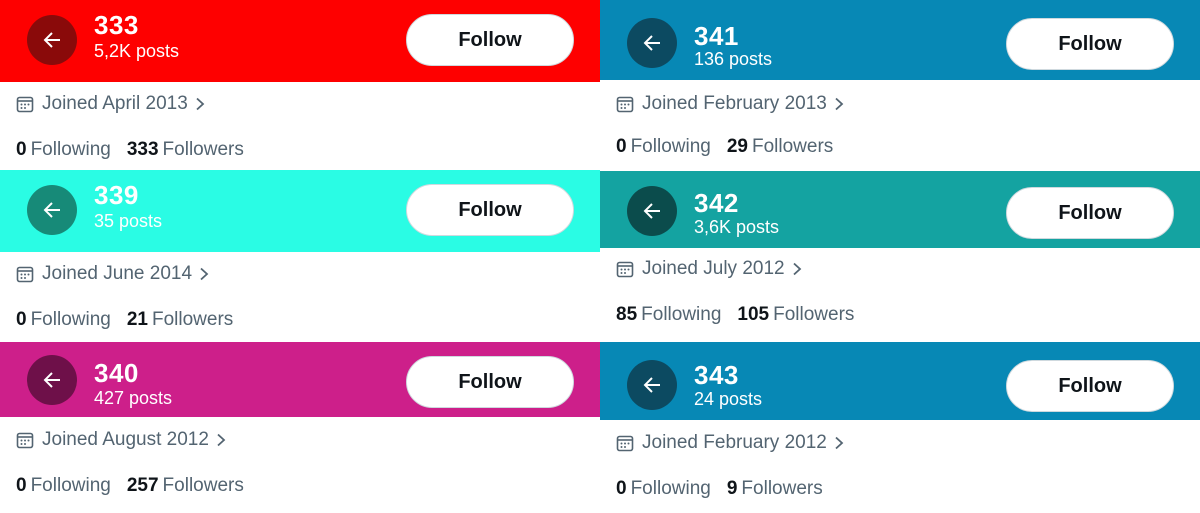 Image resolution: width=1200 pixels, height=513 pixels. What do you see at coordinates (115, 103) in the screenshot?
I see `joined-label: Joined April 2013` at bounding box center [115, 103].